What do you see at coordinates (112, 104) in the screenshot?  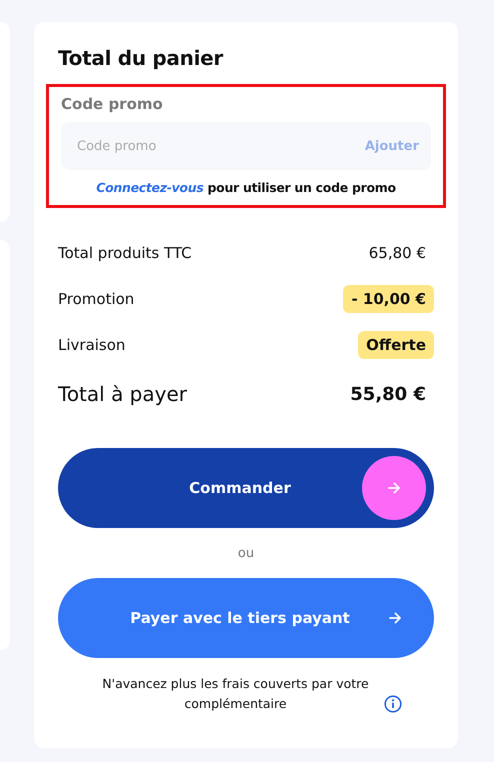 I see `promo-label: Code promo` at bounding box center [112, 104].